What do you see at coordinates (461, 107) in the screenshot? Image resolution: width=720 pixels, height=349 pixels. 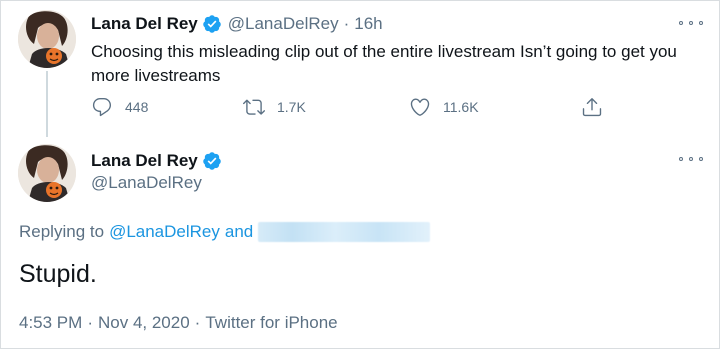 I see `like-count: 11.6K` at bounding box center [461, 107].